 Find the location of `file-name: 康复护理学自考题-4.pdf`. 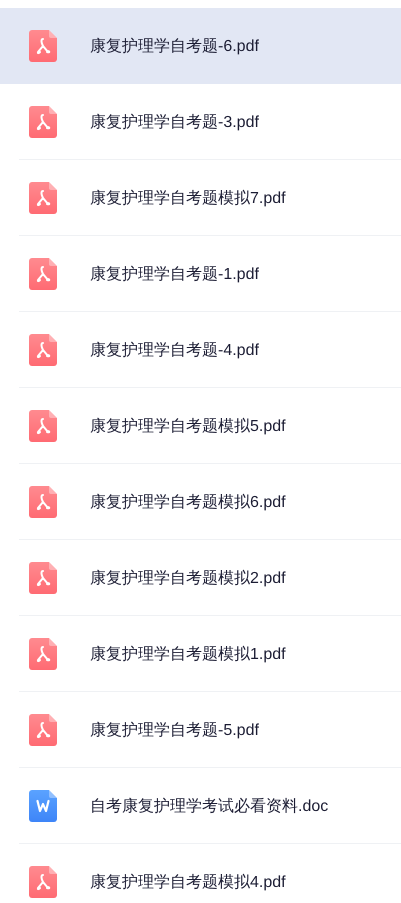

file-name: 康复护理学自考题-4.pdf is located at coordinates (174, 350).